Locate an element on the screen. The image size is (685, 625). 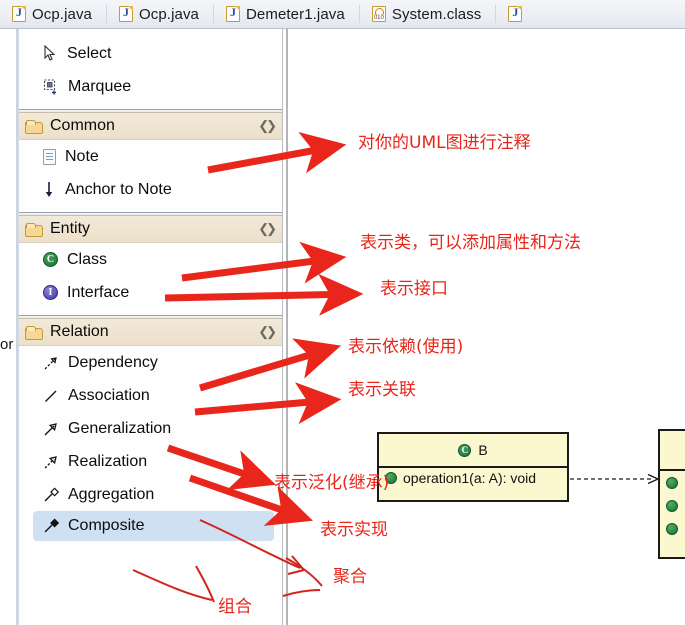
note-icon is located at coordinates (49, 156).